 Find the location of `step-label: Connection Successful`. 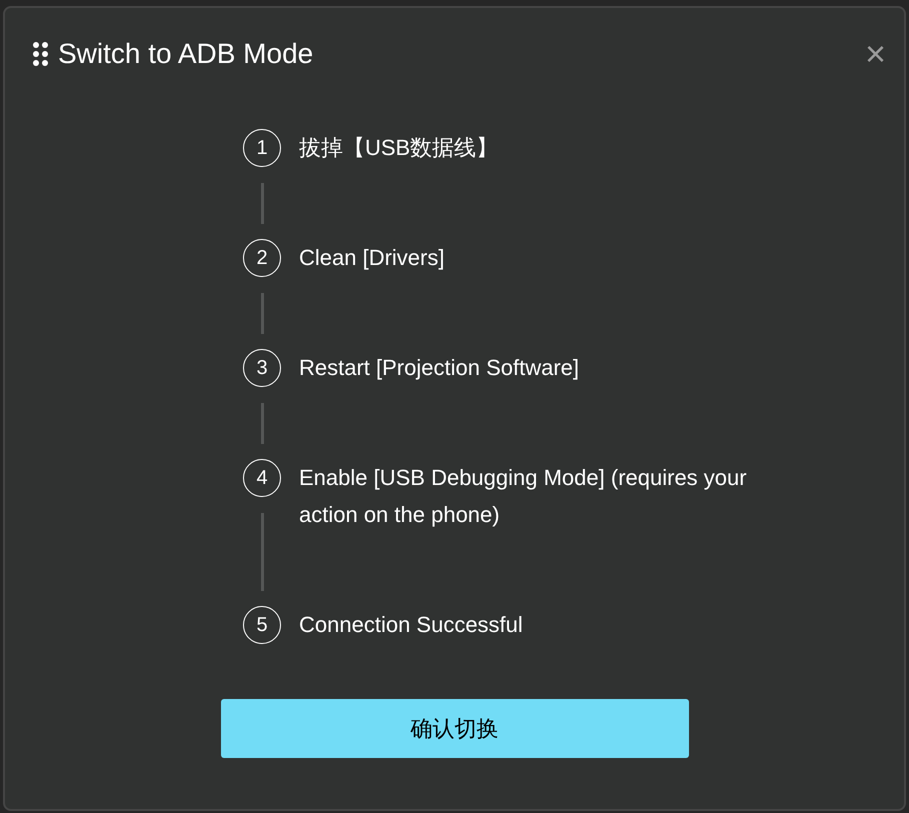

step-label: Connection Successful is located at coordinates (411, 625).